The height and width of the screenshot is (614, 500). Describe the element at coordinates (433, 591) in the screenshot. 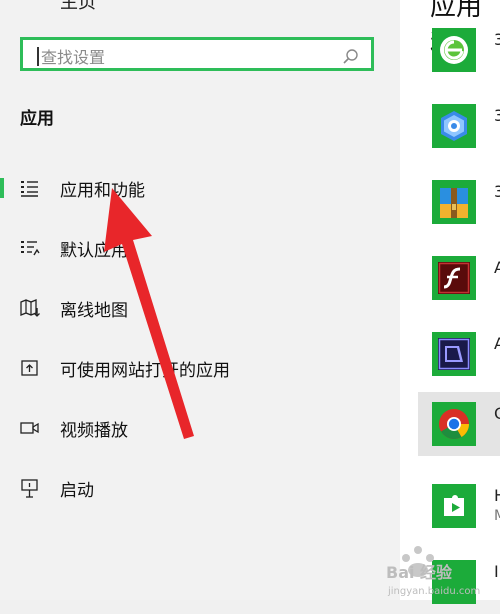

I see `watermark-url: jingyan.baidu.com` at that location.